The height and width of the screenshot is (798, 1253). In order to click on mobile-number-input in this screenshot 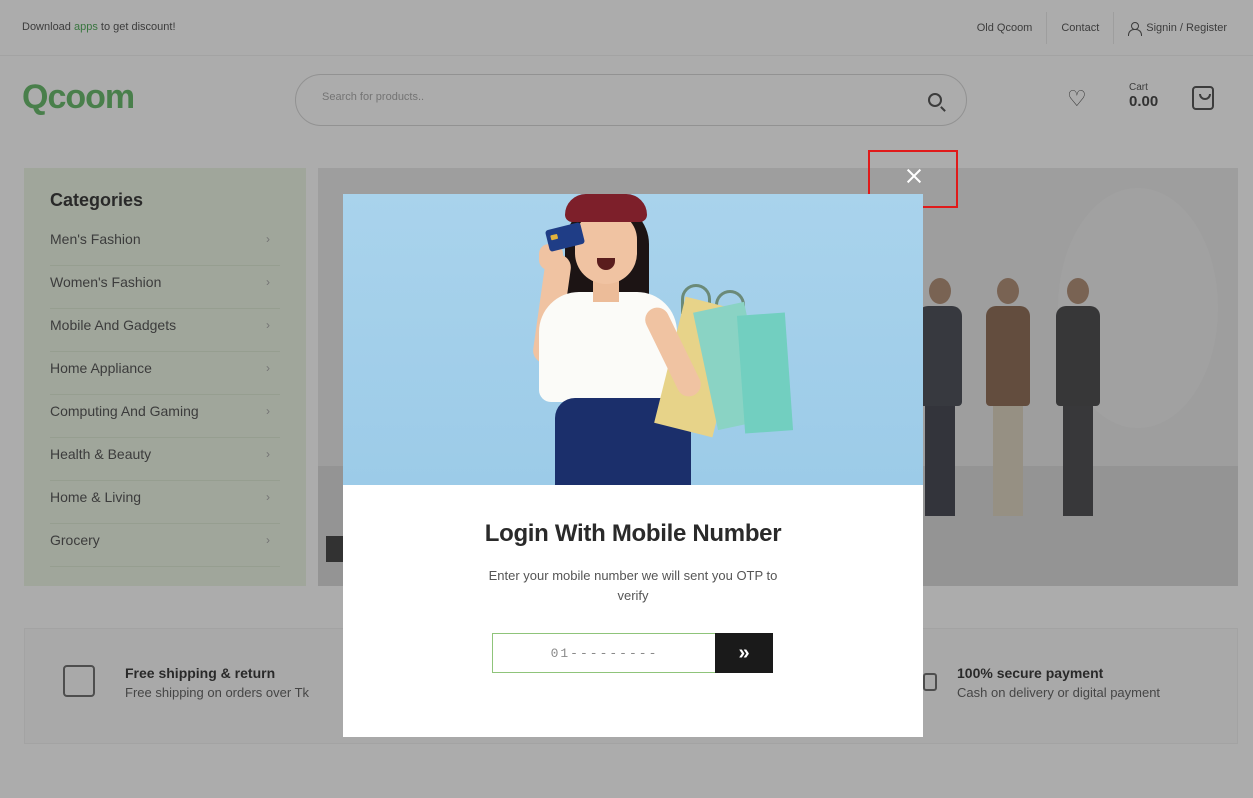, I will do `click(604, 653)`.